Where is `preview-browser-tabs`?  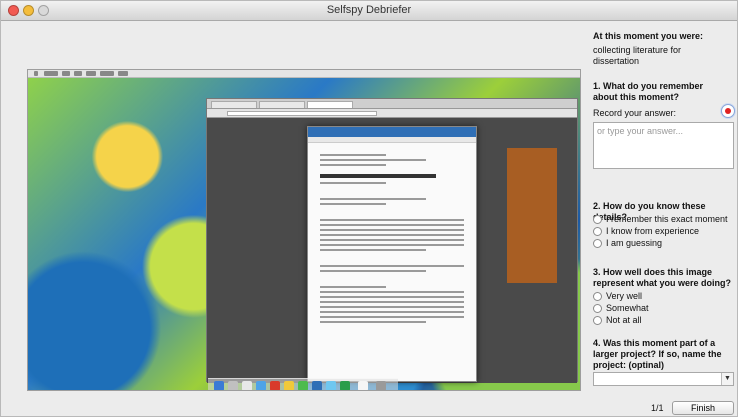 preview-browser-tabs is located at coordinates (392, 104).